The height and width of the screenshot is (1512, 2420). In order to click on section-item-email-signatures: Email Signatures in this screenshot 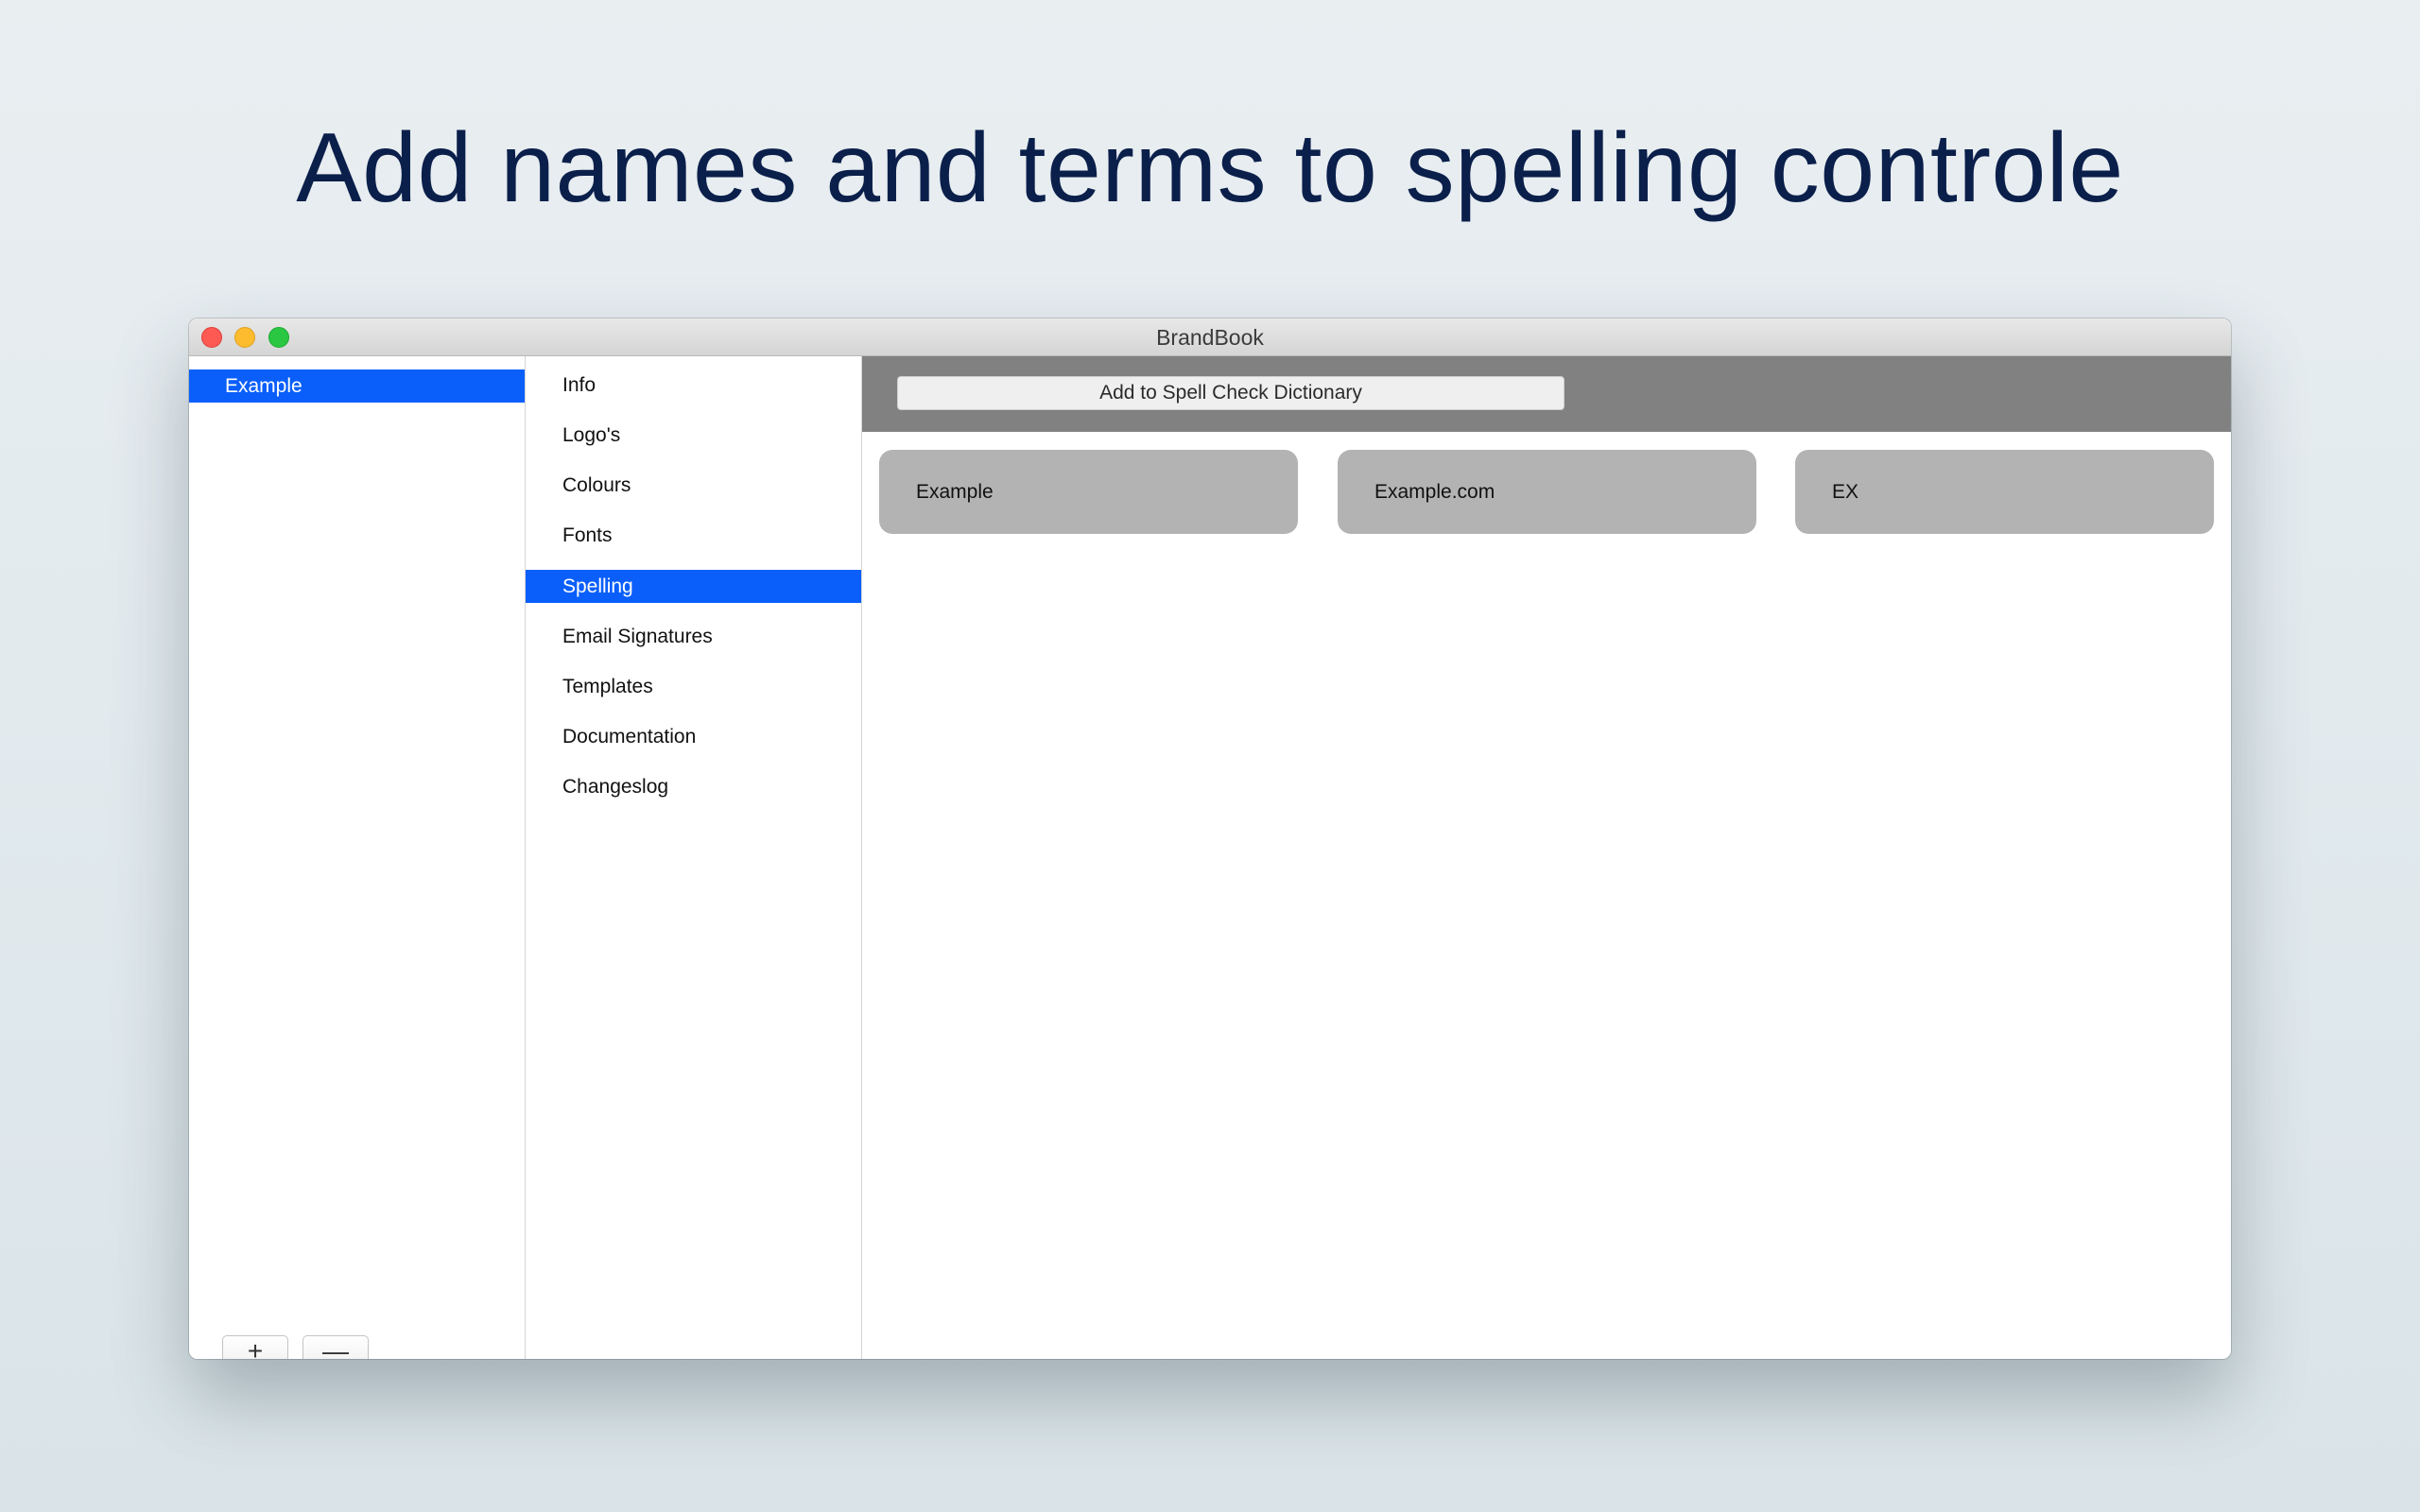, I will do `click(693, 636)`.